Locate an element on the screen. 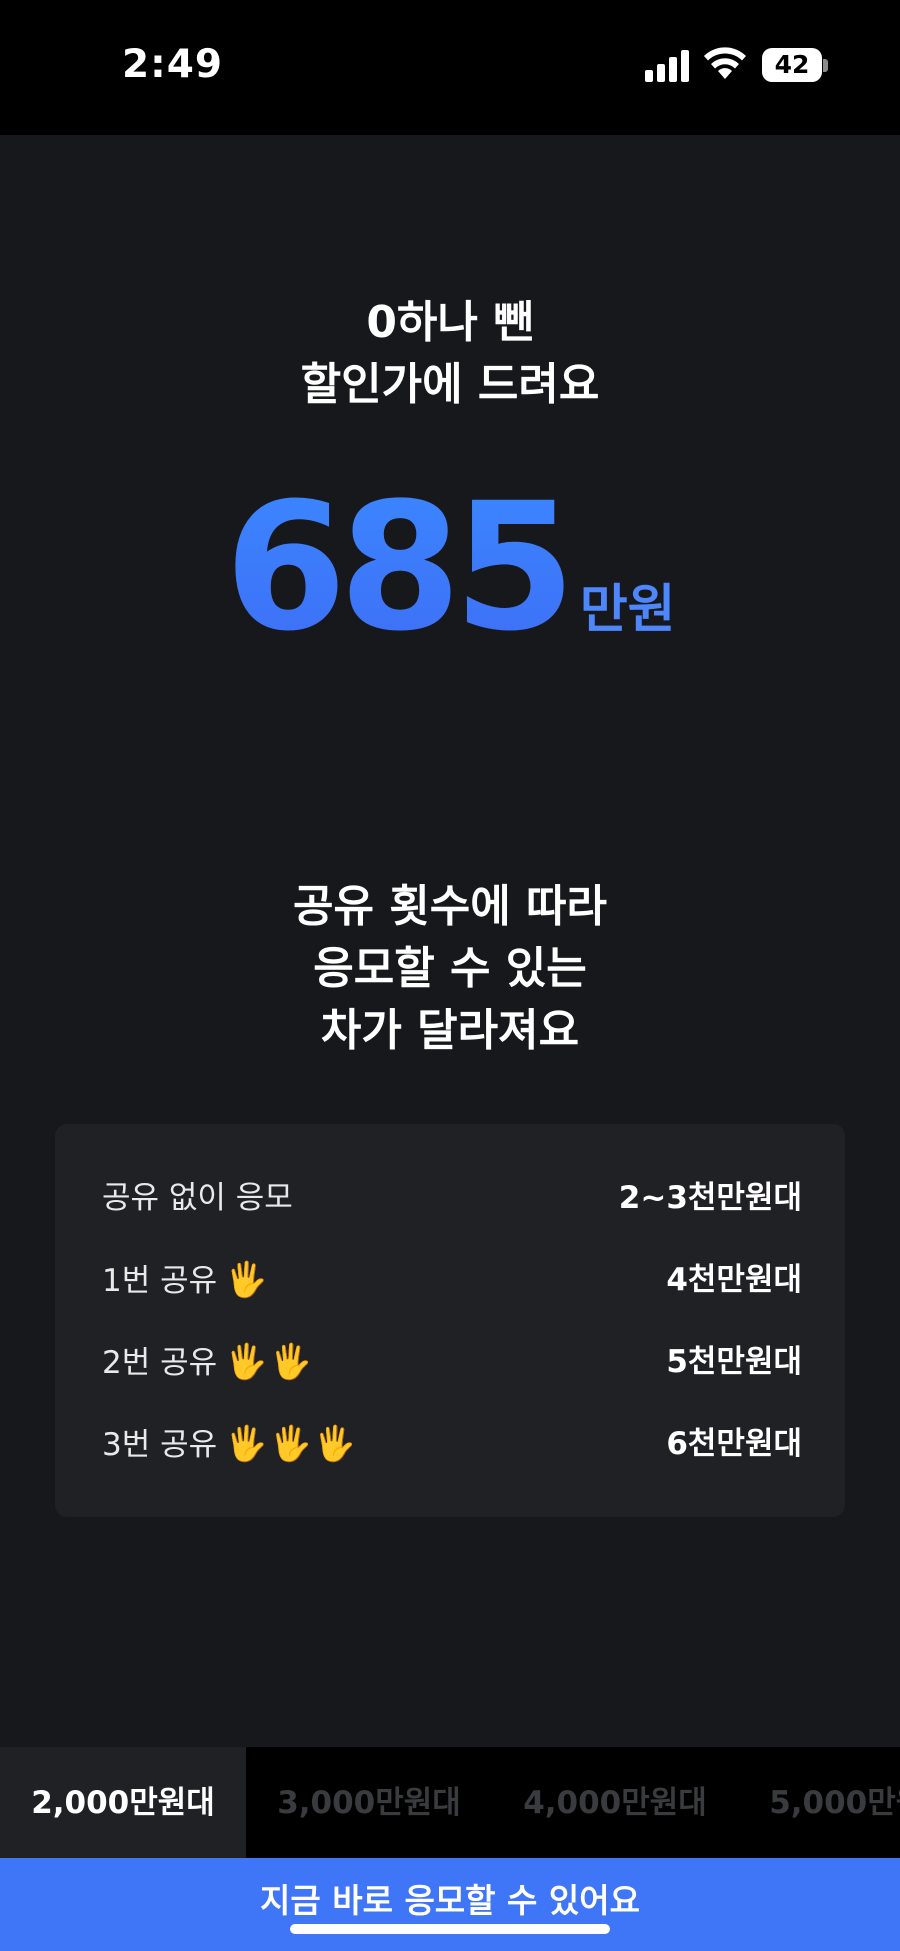  price-tier-tabs: 2,000만원대 3,000만원대 4,000만원대 5,000만원대 is located at coordinates (450, 1803).